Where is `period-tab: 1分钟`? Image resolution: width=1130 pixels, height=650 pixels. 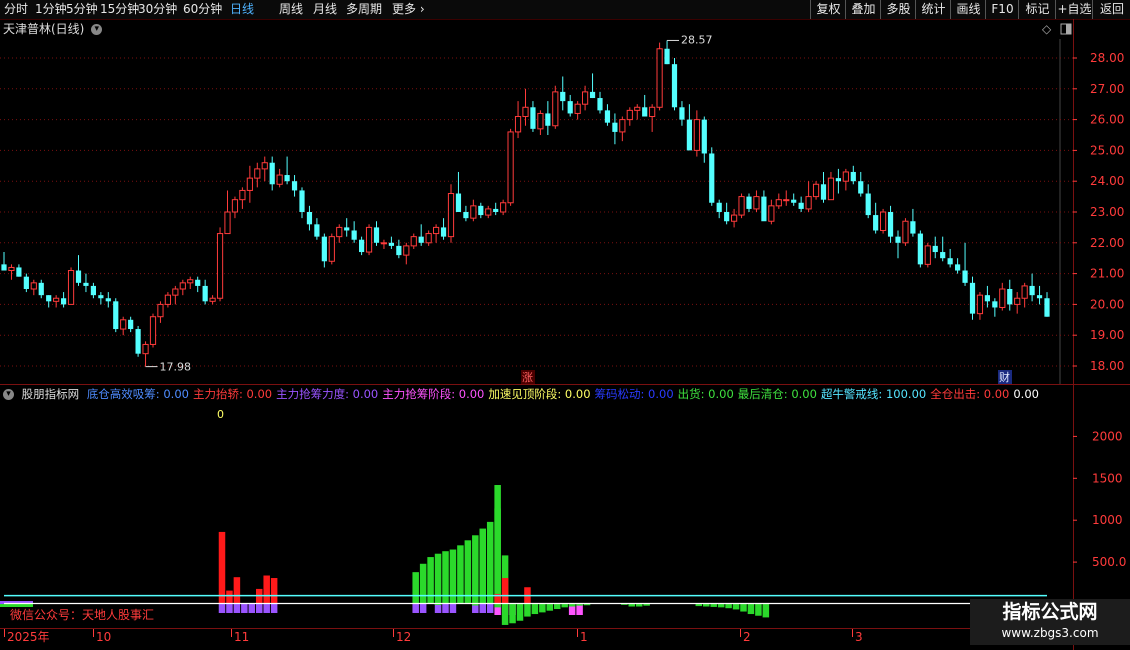
period-tab: 1分钟 is located at coordinates (51, 9).